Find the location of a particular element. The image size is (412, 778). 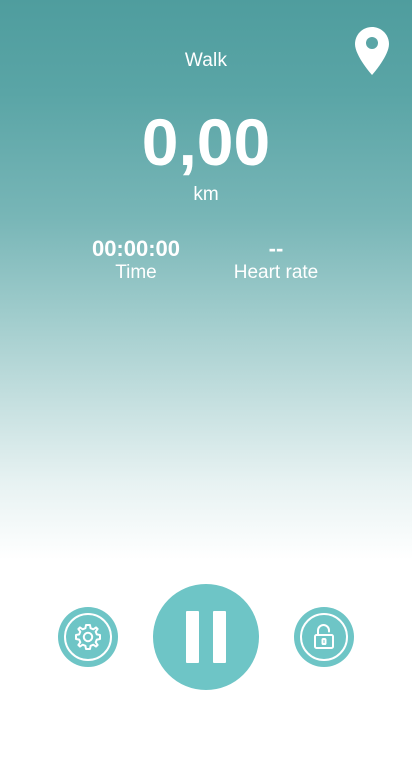

unlocked-padlock-icon is located at coordinates (324, 636).